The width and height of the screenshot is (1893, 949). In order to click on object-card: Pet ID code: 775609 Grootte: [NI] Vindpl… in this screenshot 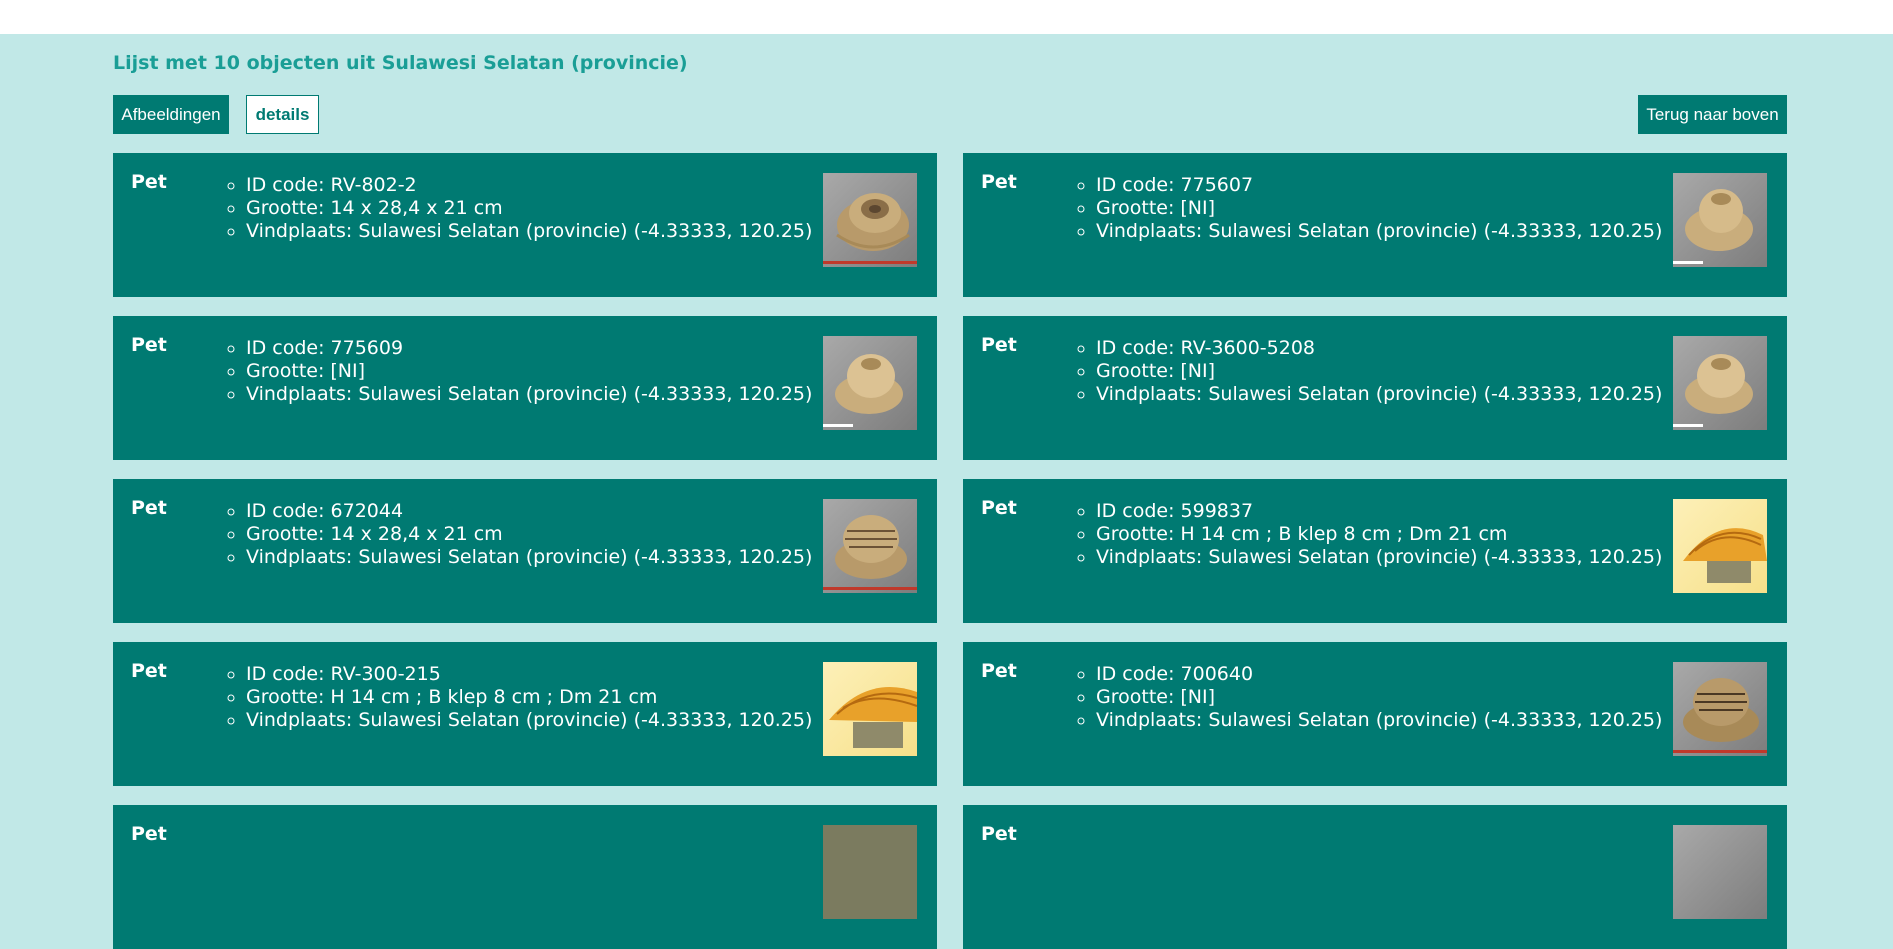, I will do `click(525, 388)`.